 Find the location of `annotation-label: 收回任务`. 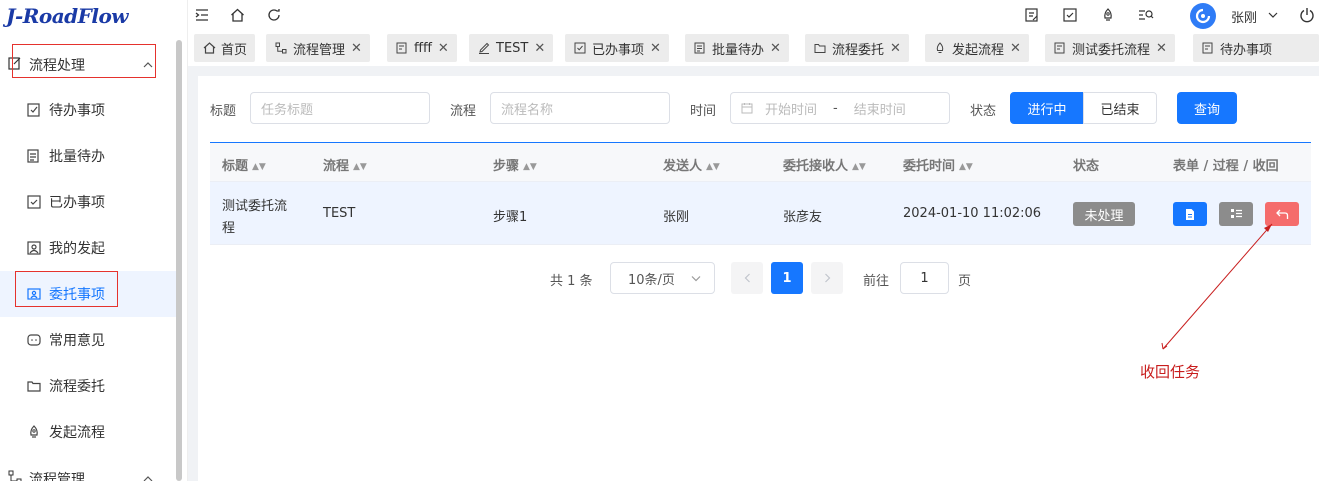

annotation-label: 收回任务 is located at coordinates (1170, 372).